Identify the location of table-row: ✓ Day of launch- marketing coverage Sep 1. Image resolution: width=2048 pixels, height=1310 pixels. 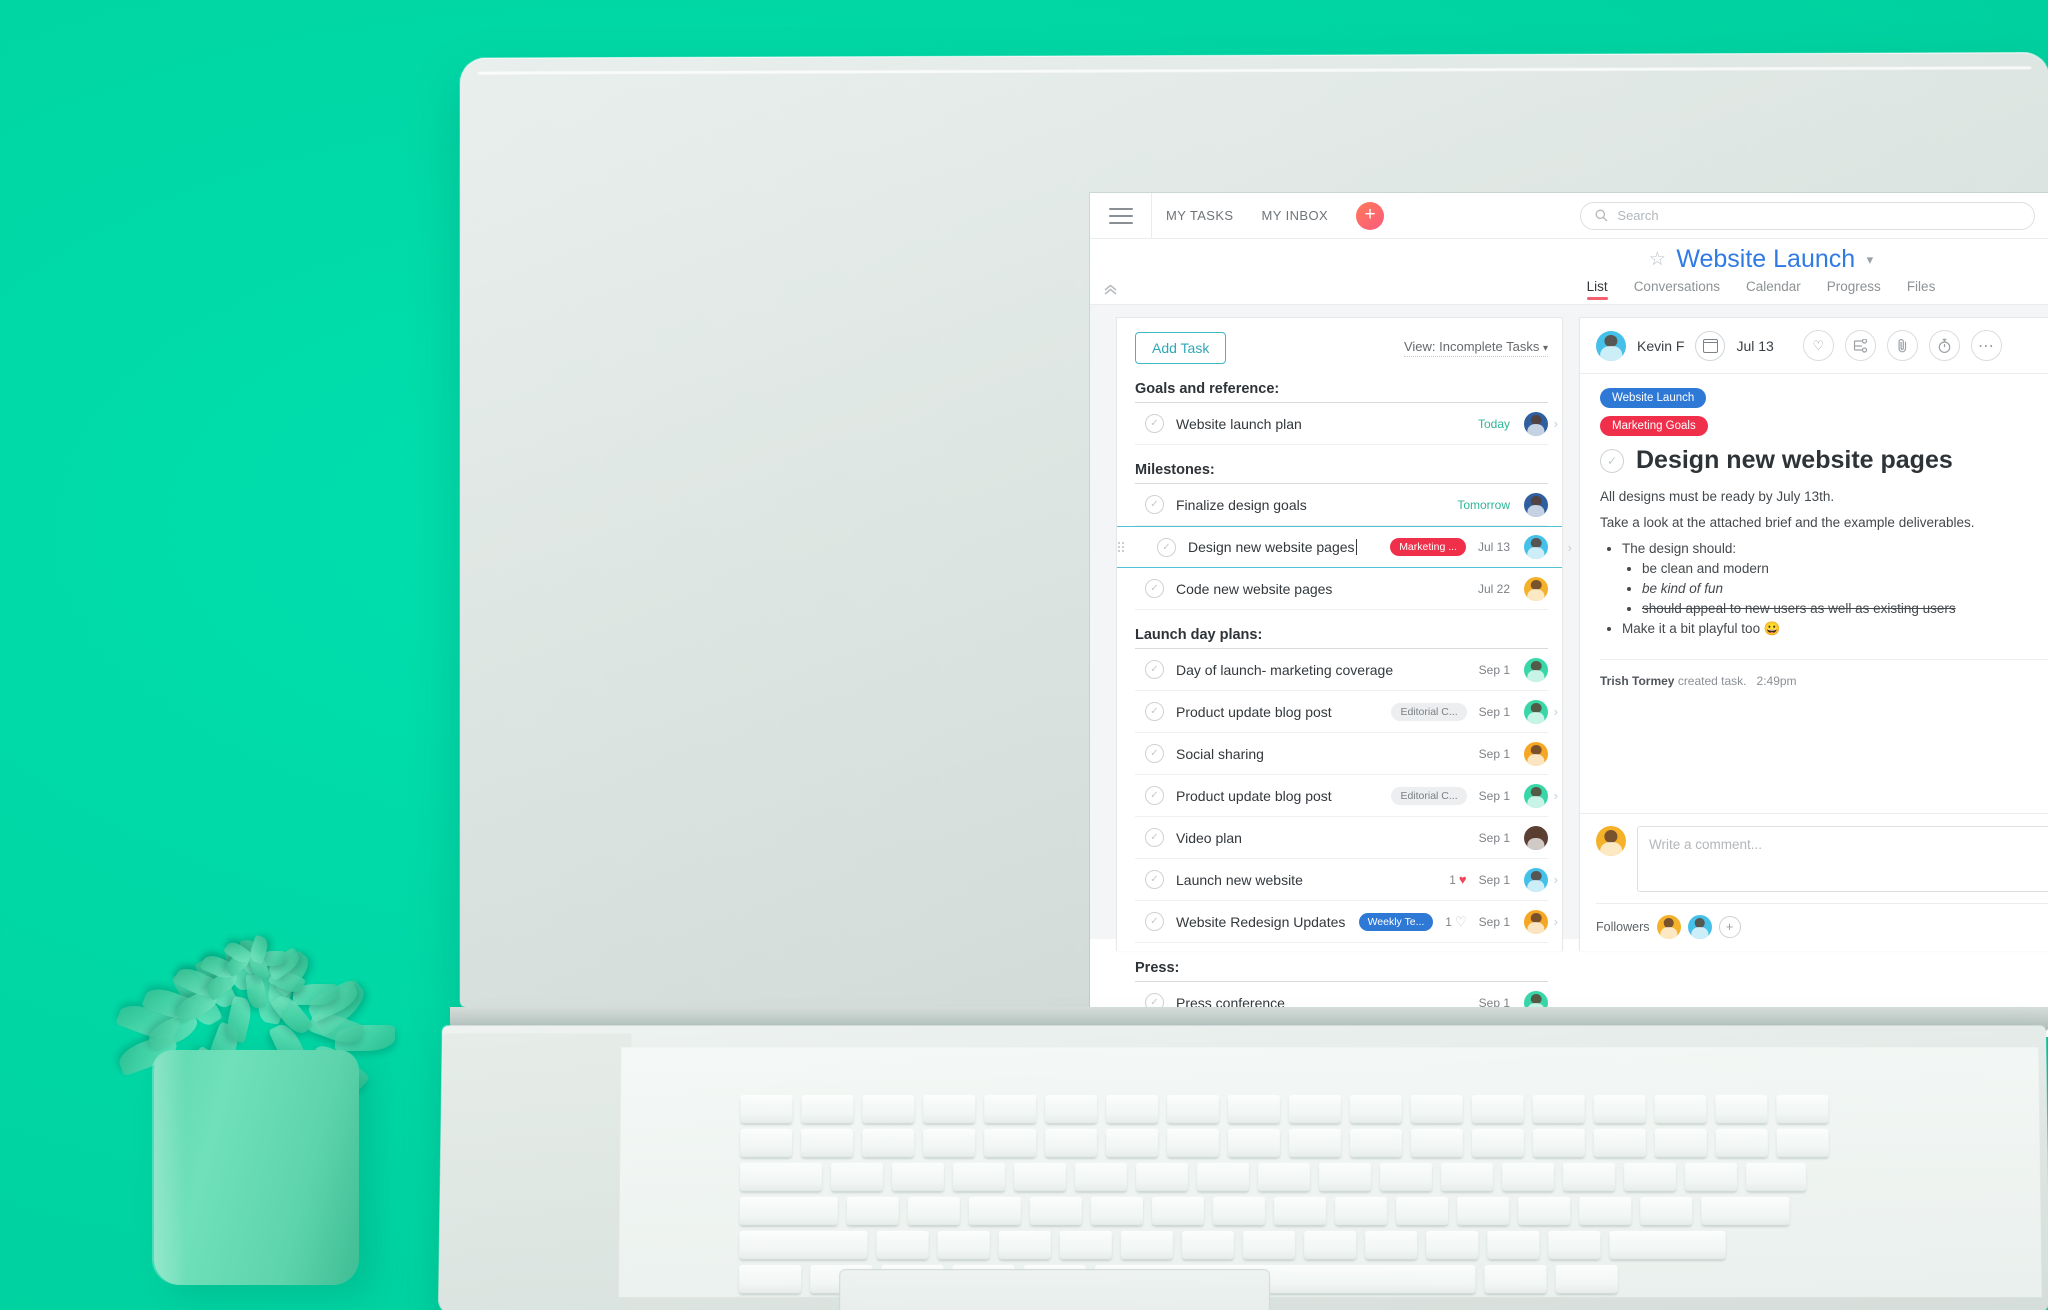
(1341, 670).